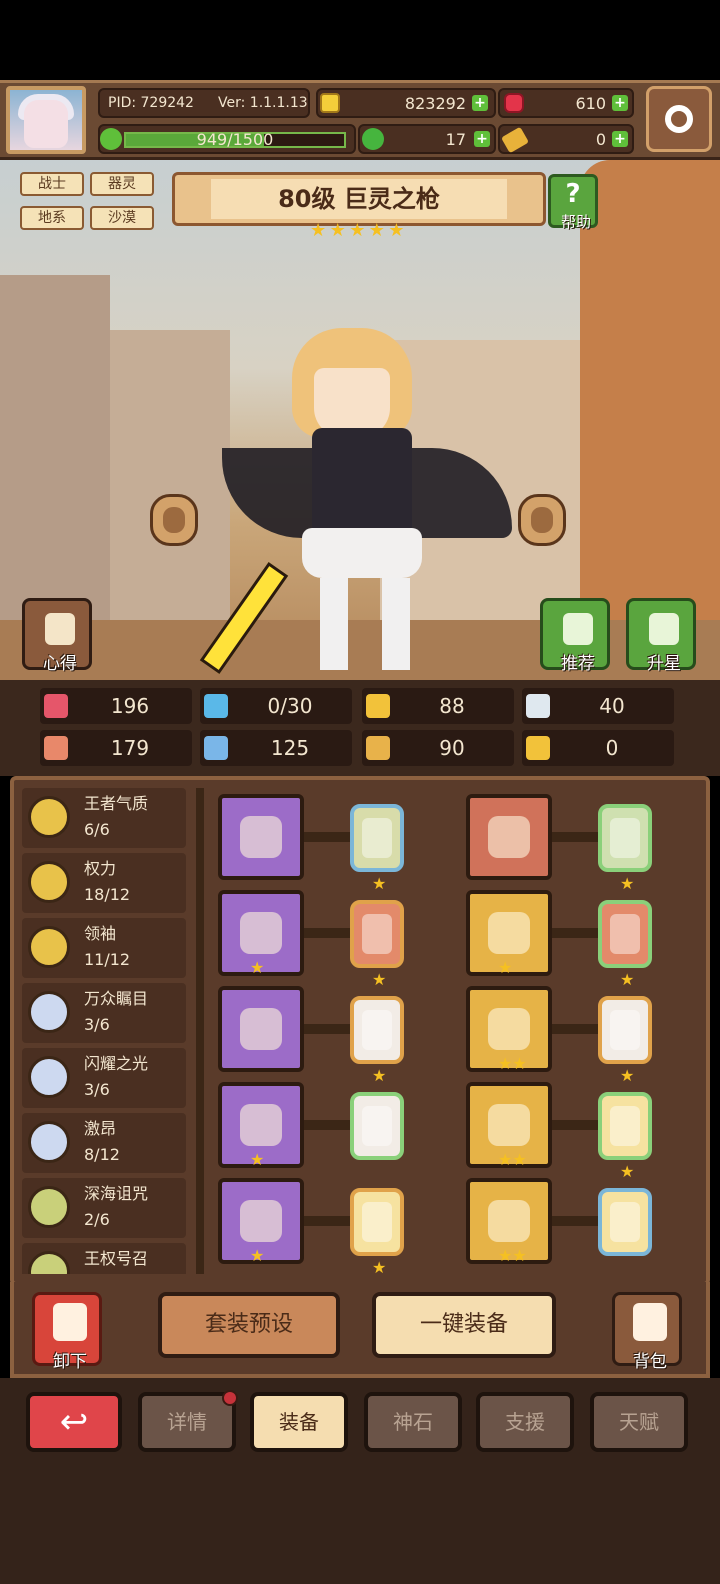  What do you see at coordinates (100, 933) in the screenshot?
I see `set-name: 领袖` at bounding box center [100, 933].